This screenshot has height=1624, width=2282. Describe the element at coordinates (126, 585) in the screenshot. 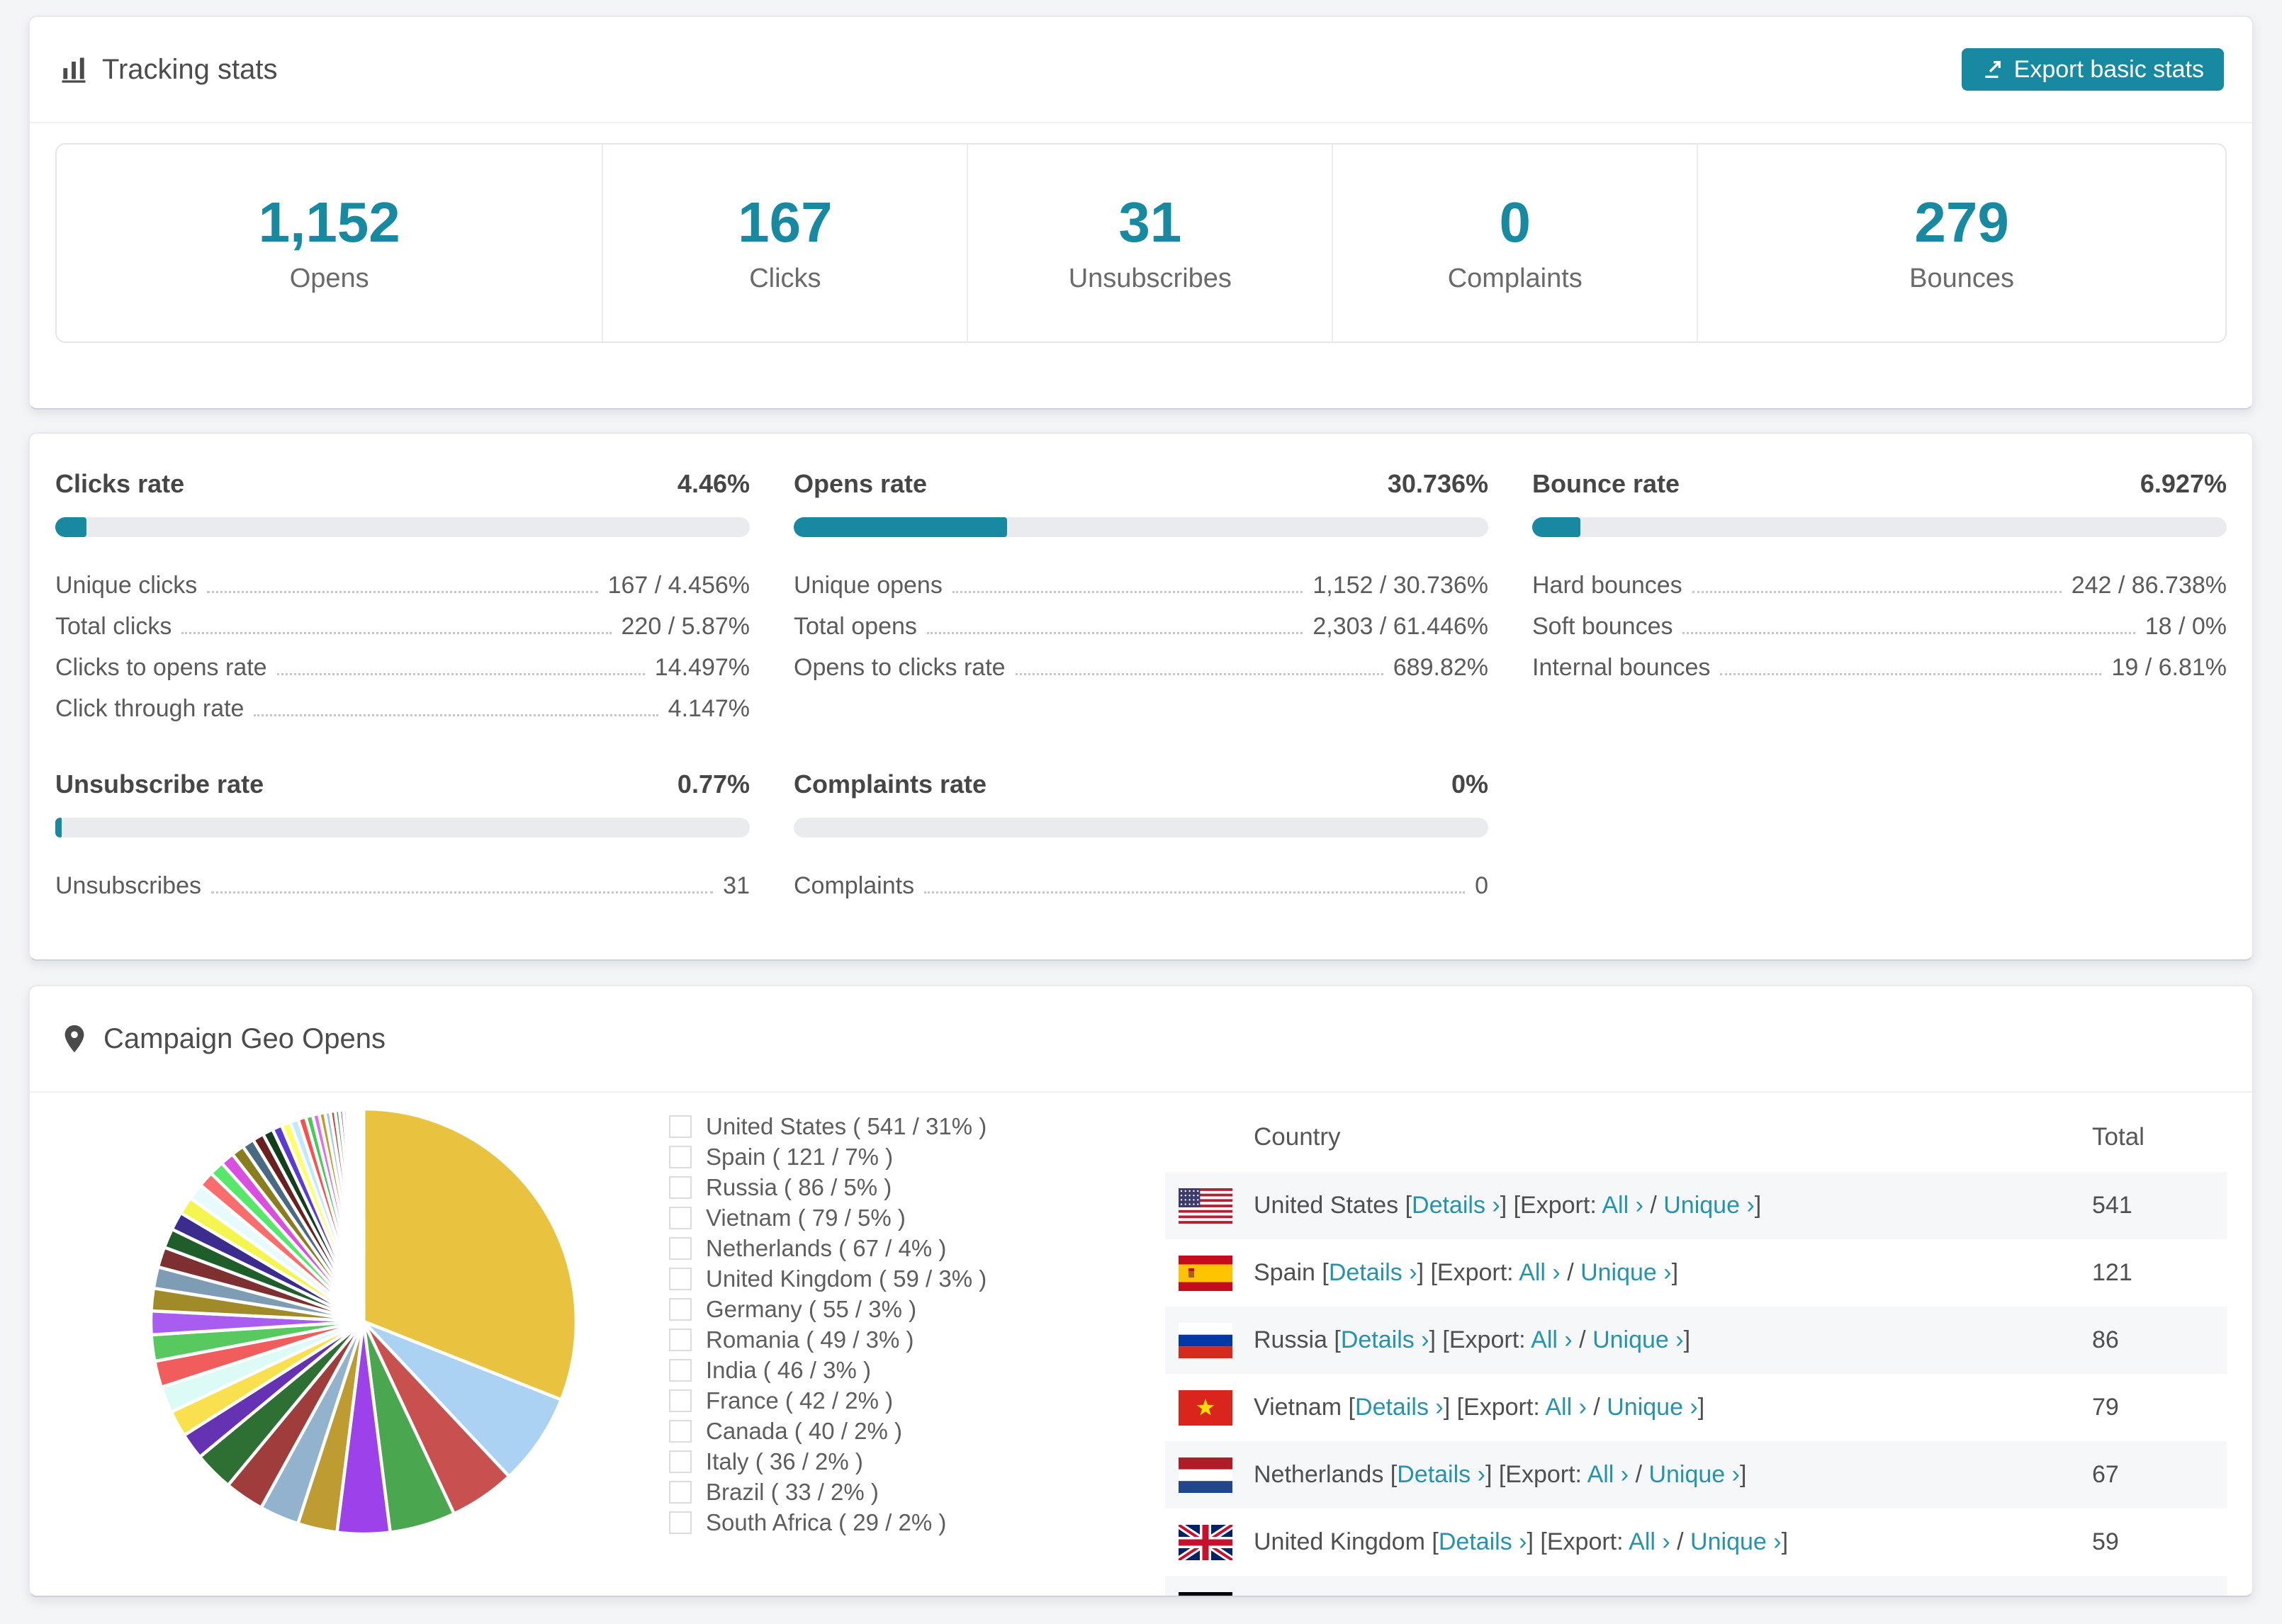

I see `stat-label-unique-clicks: Unique clicks` at that location.